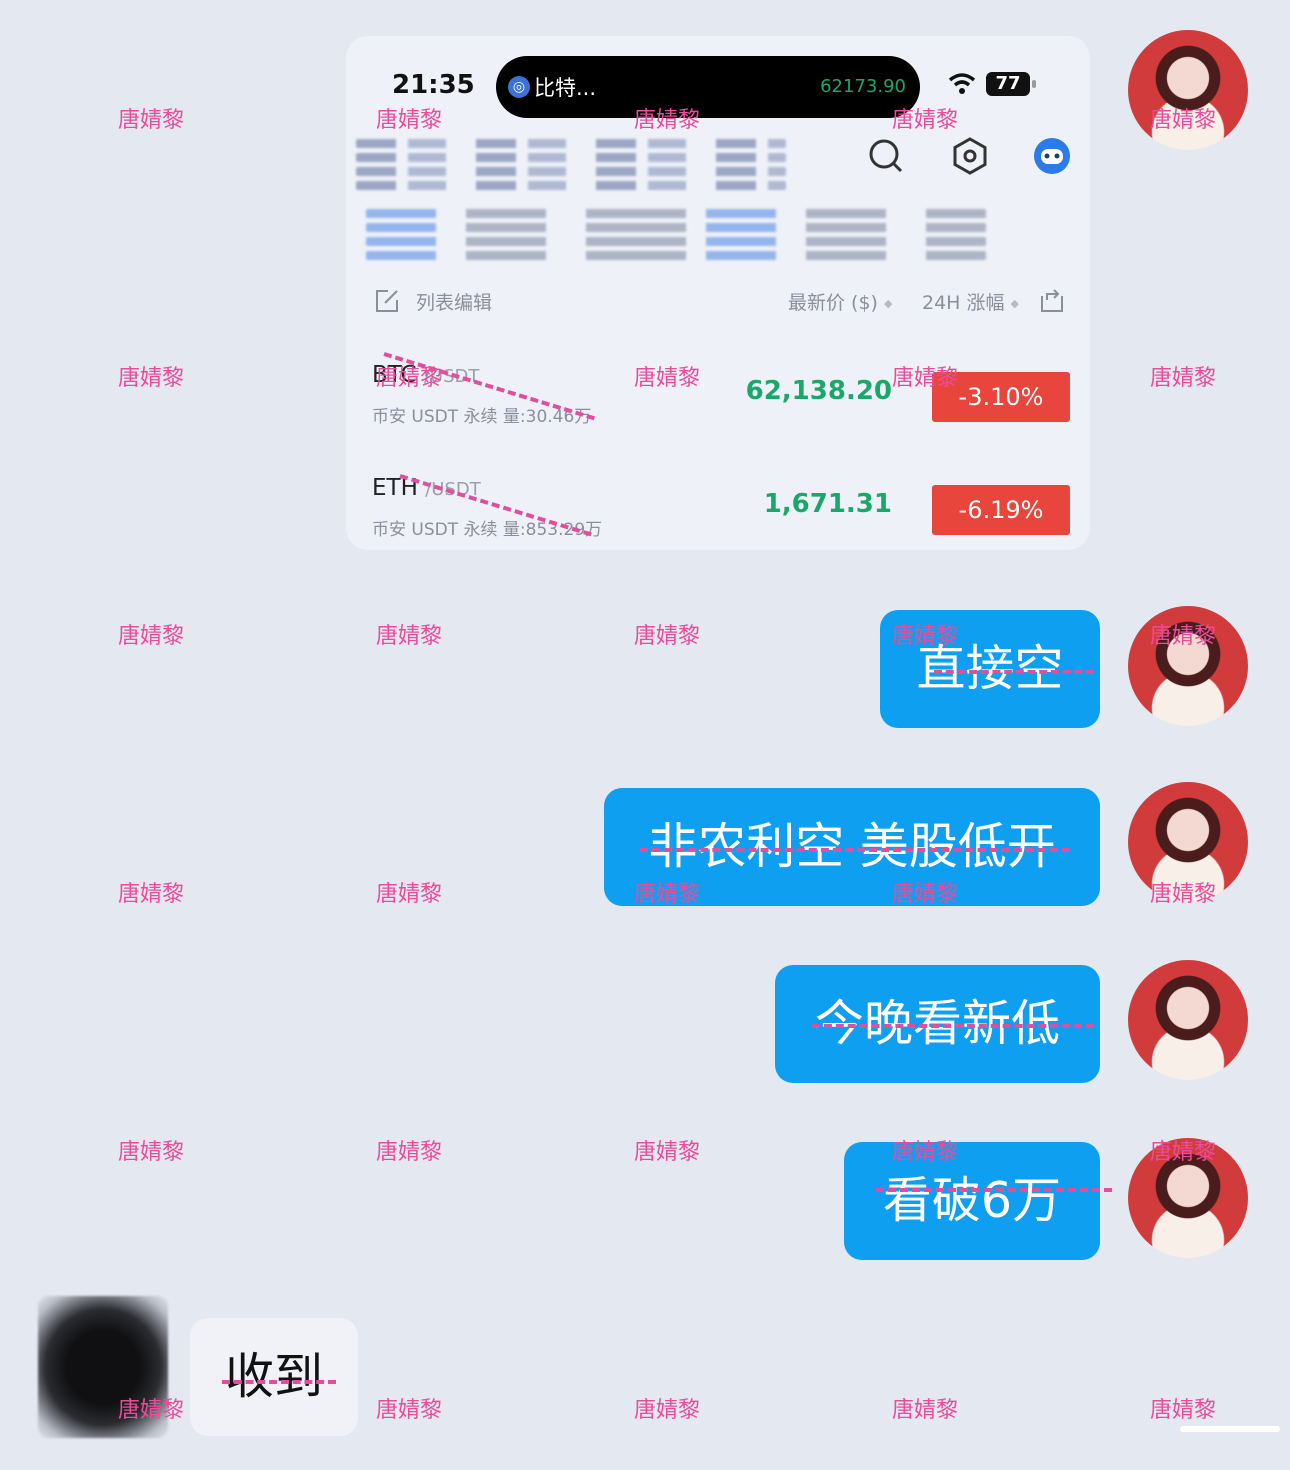 The height and width of the screenshot is (1470, 1290). What do you see at coordinates (827, 504) in the screenshot?
I see `coin-price: 1,671.31` at bounding box center [827, 504].